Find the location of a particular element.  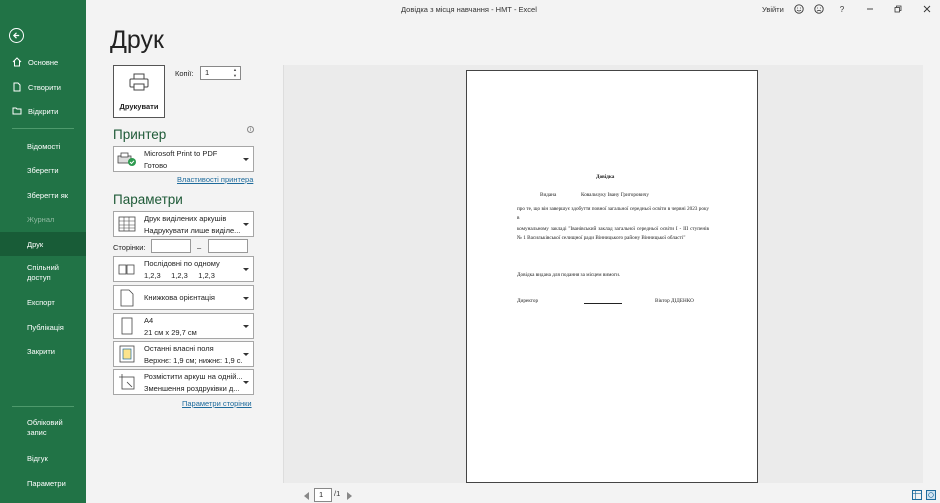

sidebar-item-new: Створити is located at coordinates (43, 87).